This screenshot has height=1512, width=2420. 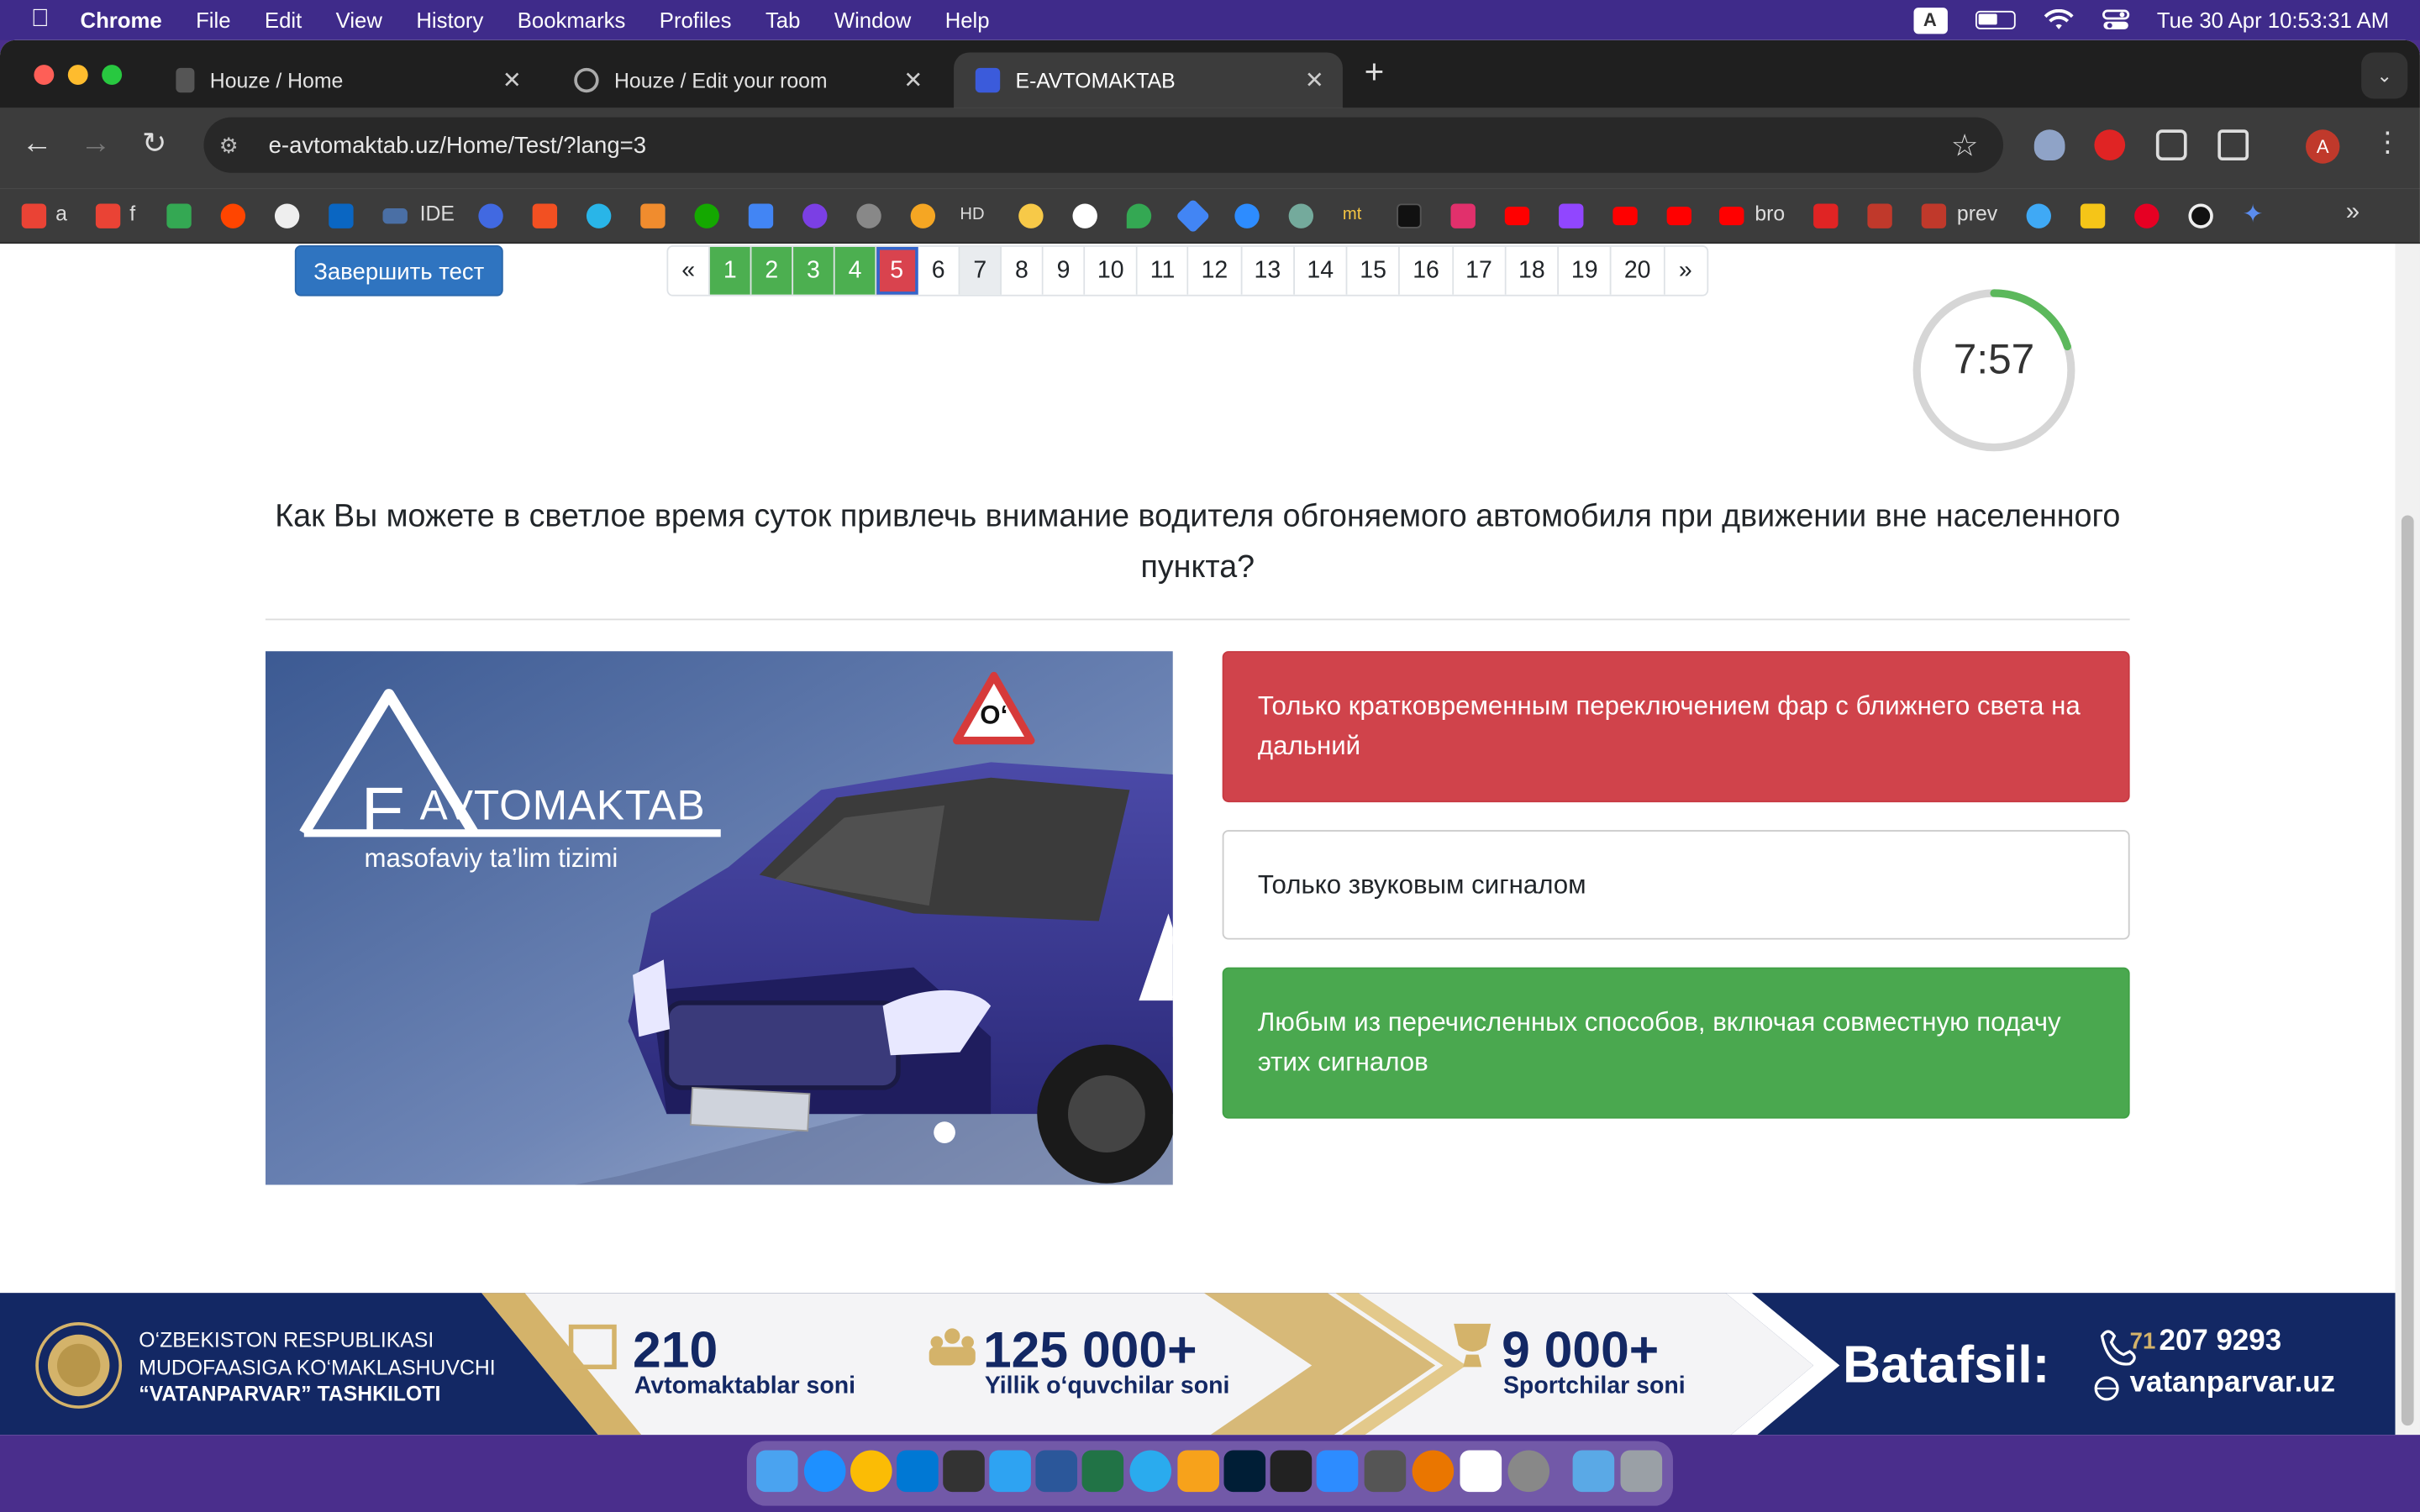 What do you see at coordinates (964, 1471) in the screenshot?
I see `terminal-dock-icon` at bounding box center [964, 1471].